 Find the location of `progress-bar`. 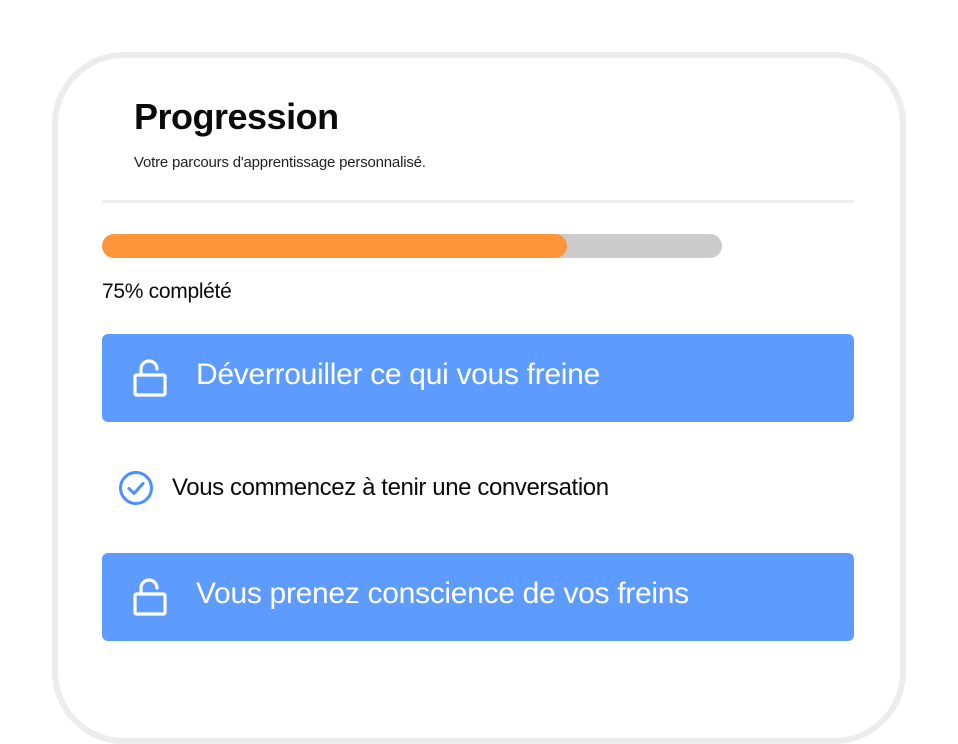

progress-bar is located at coordinates (412, 246).